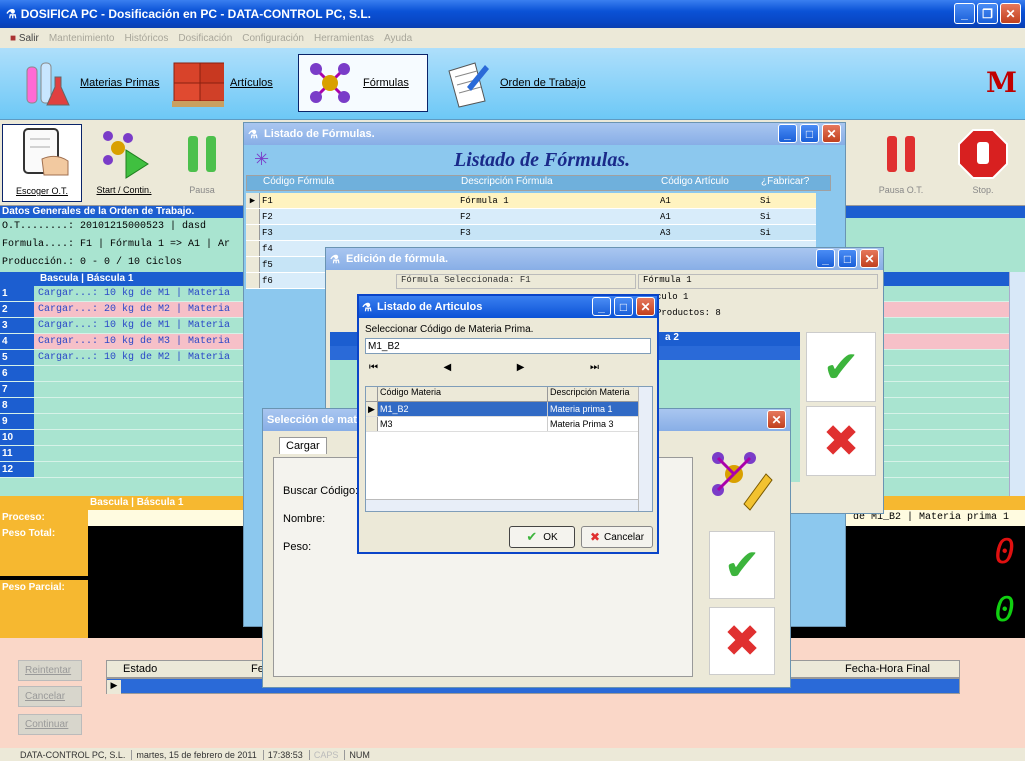 This screenshot has width=1025, height=761. What do you see at coordinates (267, 217) in the screenshot?
I see `cell-codigo: F2` at bounding box center [267, 217].